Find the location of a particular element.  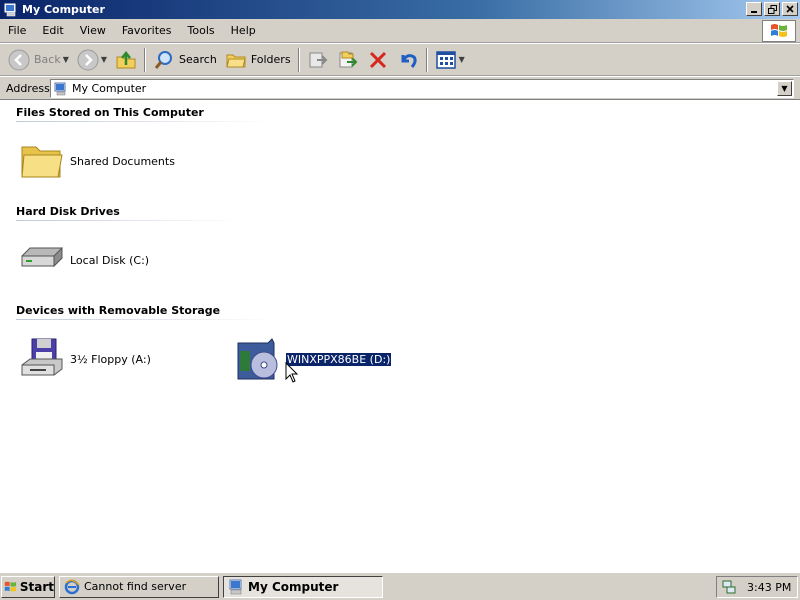

item-label: 3½ Floppy (A:) is located at coordinates (110, 359).